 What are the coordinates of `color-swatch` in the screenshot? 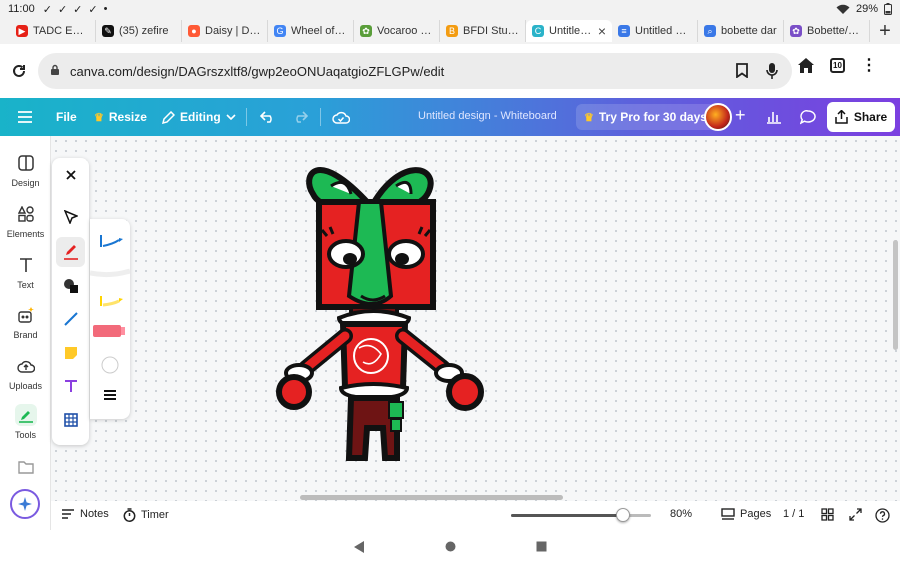 It's located at (110, 365).